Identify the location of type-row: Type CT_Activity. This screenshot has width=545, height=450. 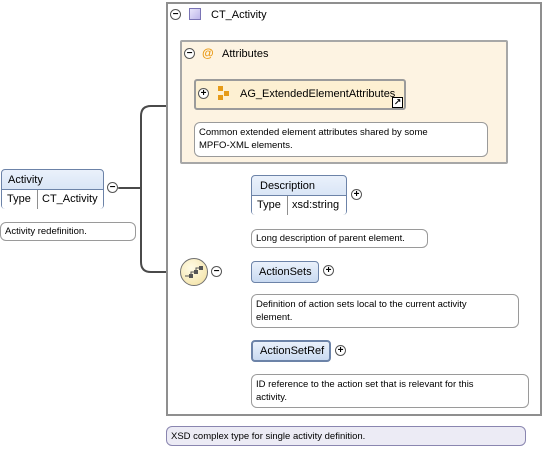
(52, 199).